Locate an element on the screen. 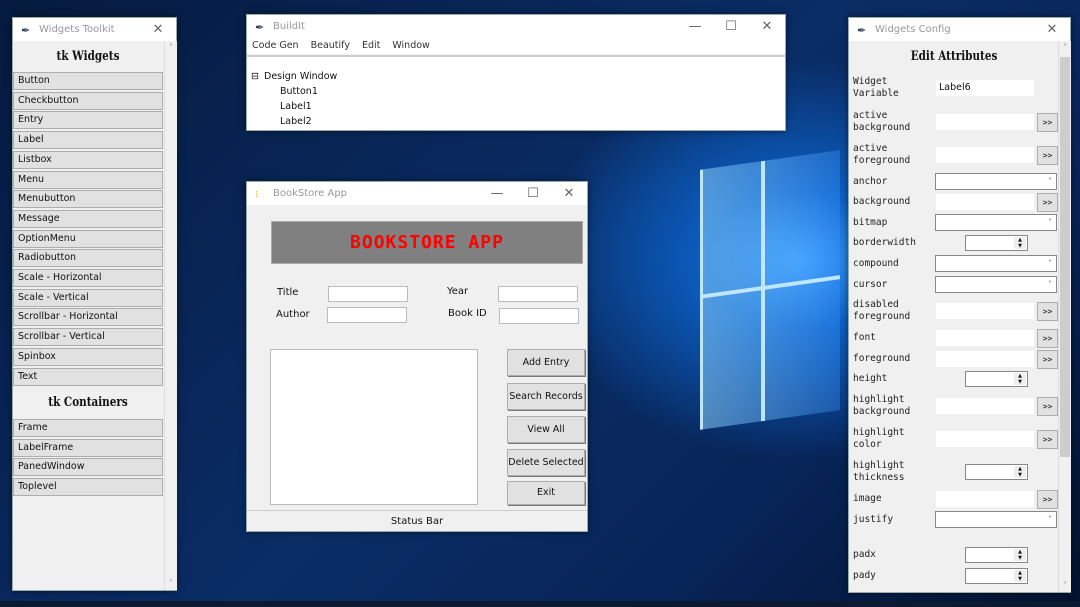 The width and height of the screenshot is (1080, 607). disabled-foreground-picker-button: >> is located at coordinates (1047, 311).